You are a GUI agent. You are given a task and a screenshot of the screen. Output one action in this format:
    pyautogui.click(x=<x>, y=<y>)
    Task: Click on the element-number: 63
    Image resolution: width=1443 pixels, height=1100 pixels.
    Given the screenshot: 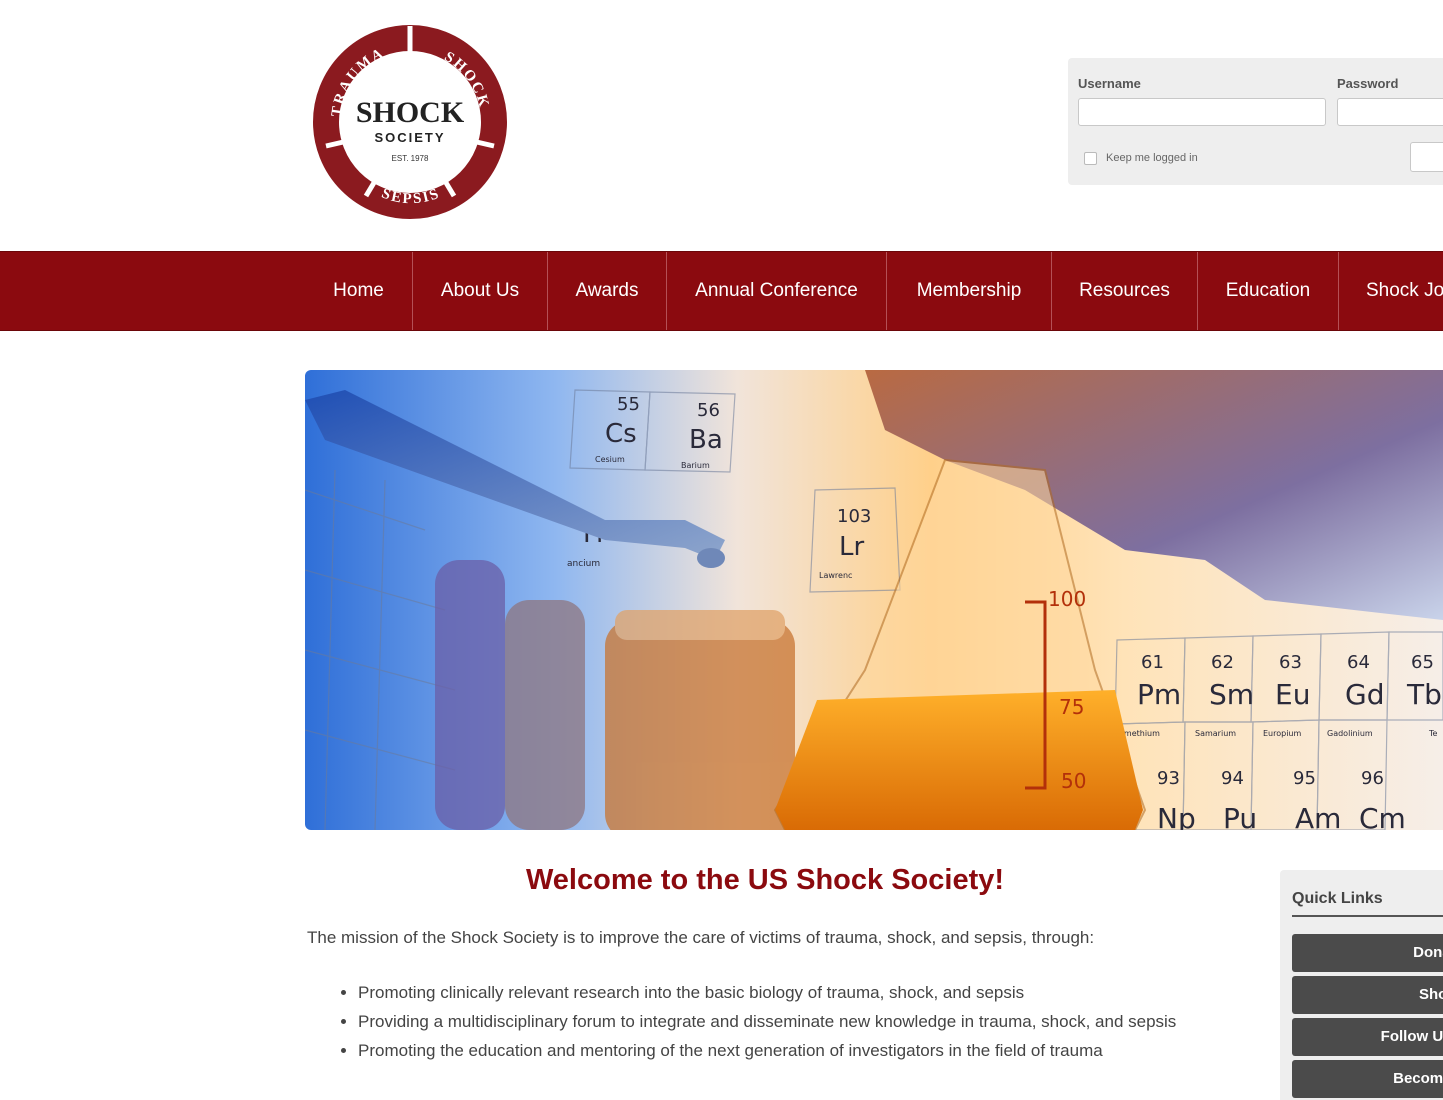 What is the action you would take?
    pyautogui.click(x=1290, y=662)
    